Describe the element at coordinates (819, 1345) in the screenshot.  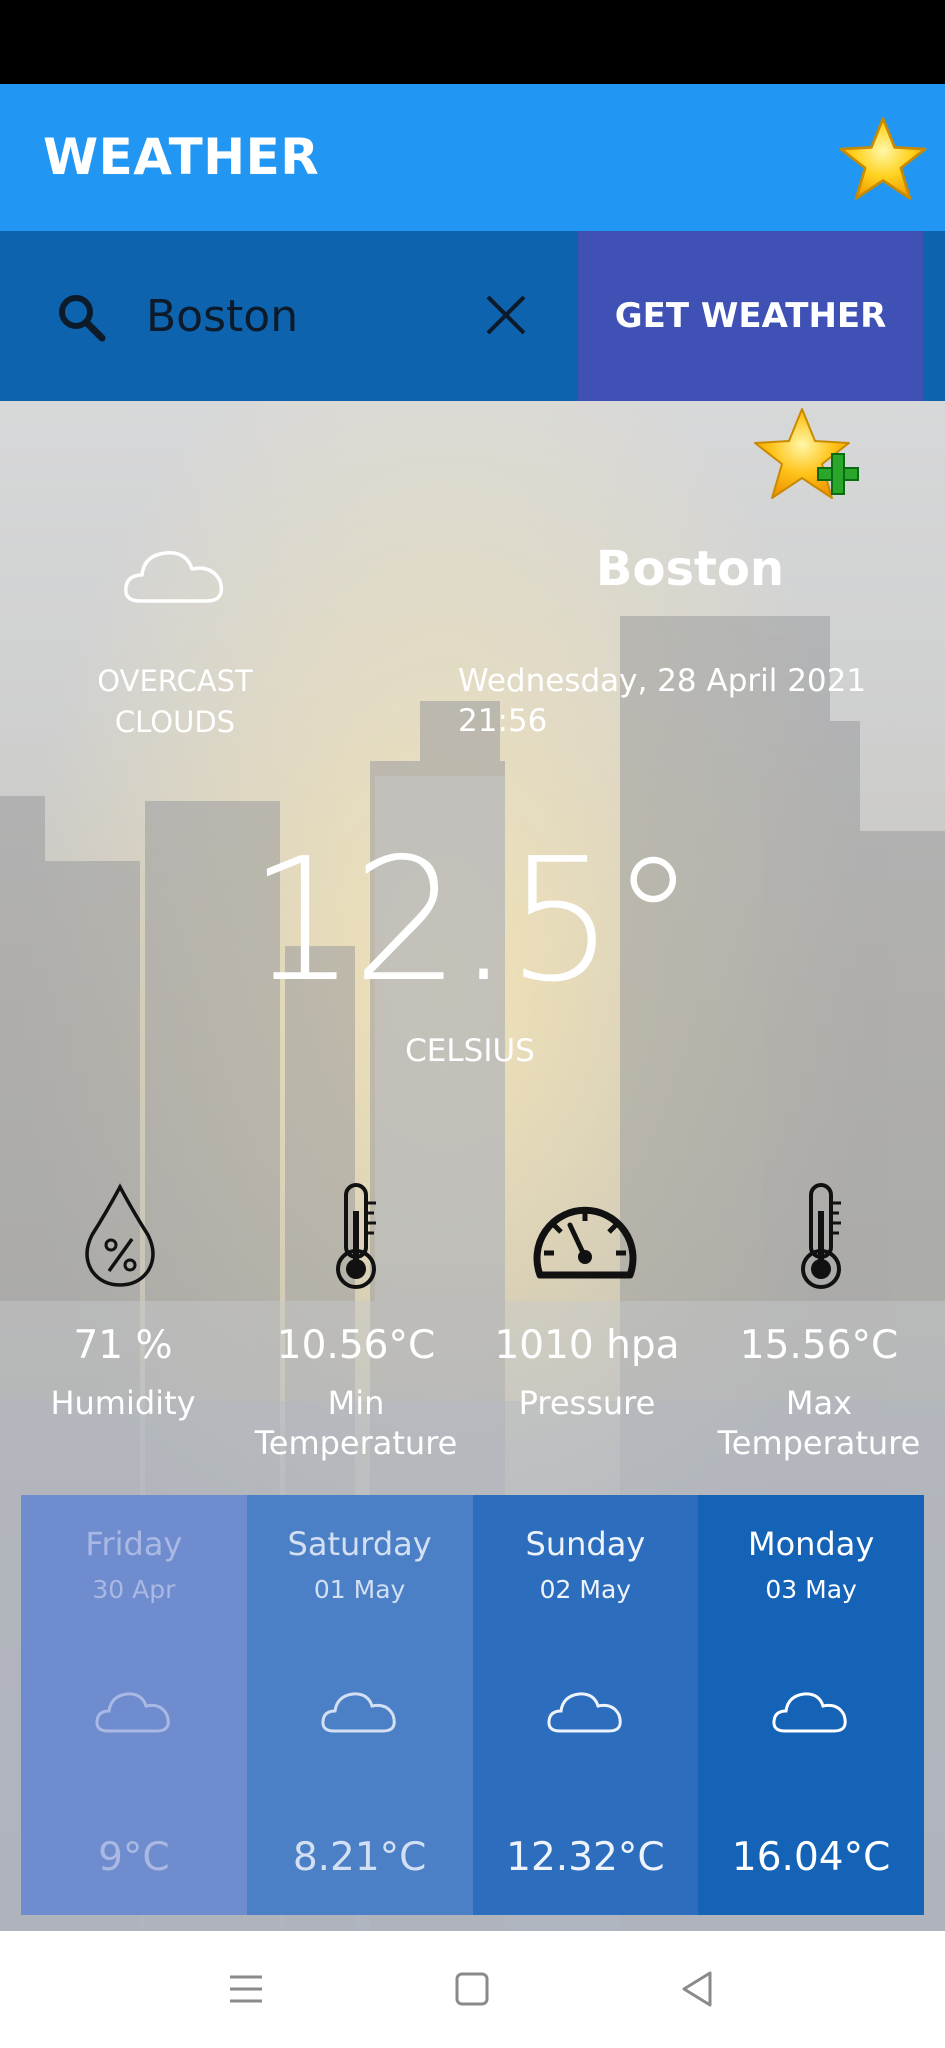
I see `max-temperature-value: 15.56°C` at that location.